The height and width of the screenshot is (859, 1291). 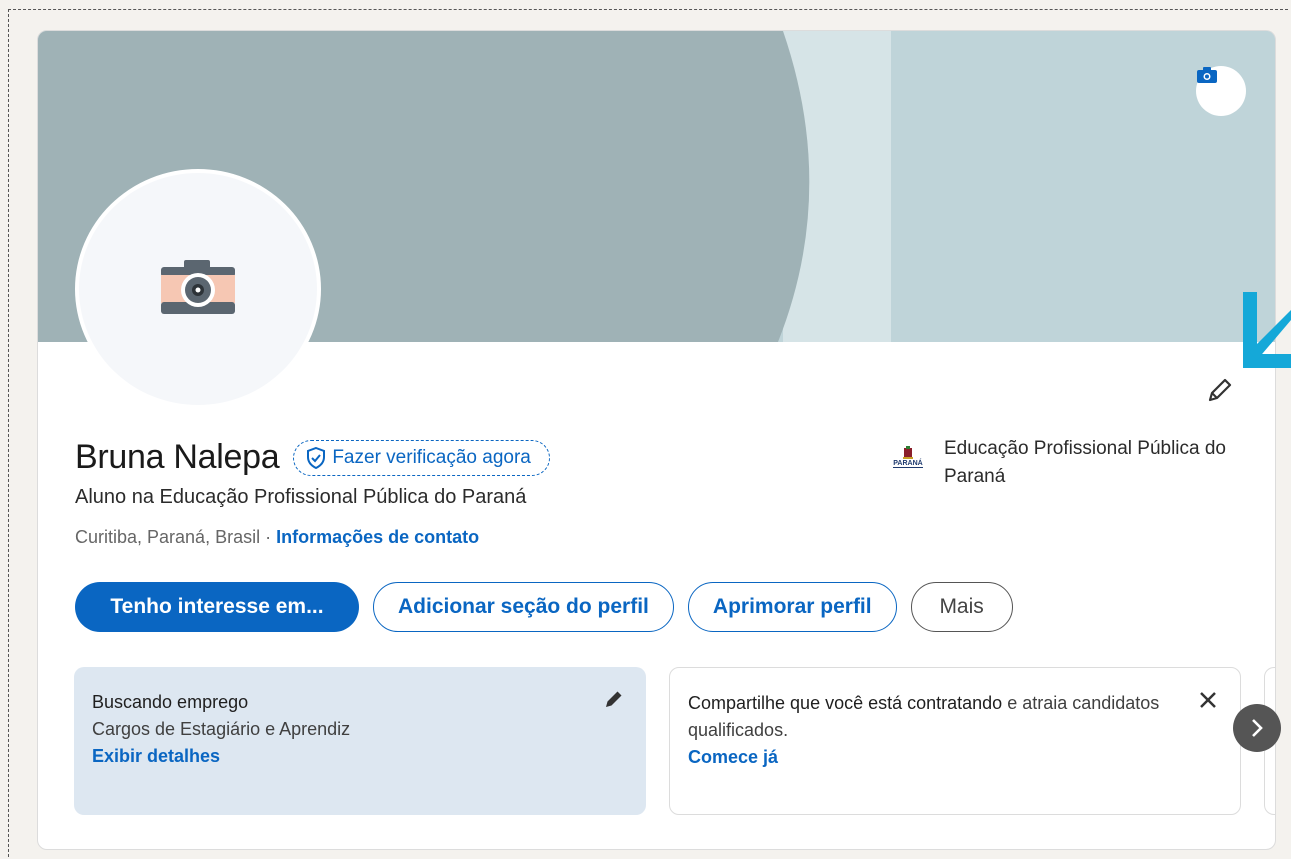 What do you see at coordinates (1085, 462) in the screenshot?
I see `org-name: Educação Profissional Pública do Paraná` at bounding box center [1085, 462].